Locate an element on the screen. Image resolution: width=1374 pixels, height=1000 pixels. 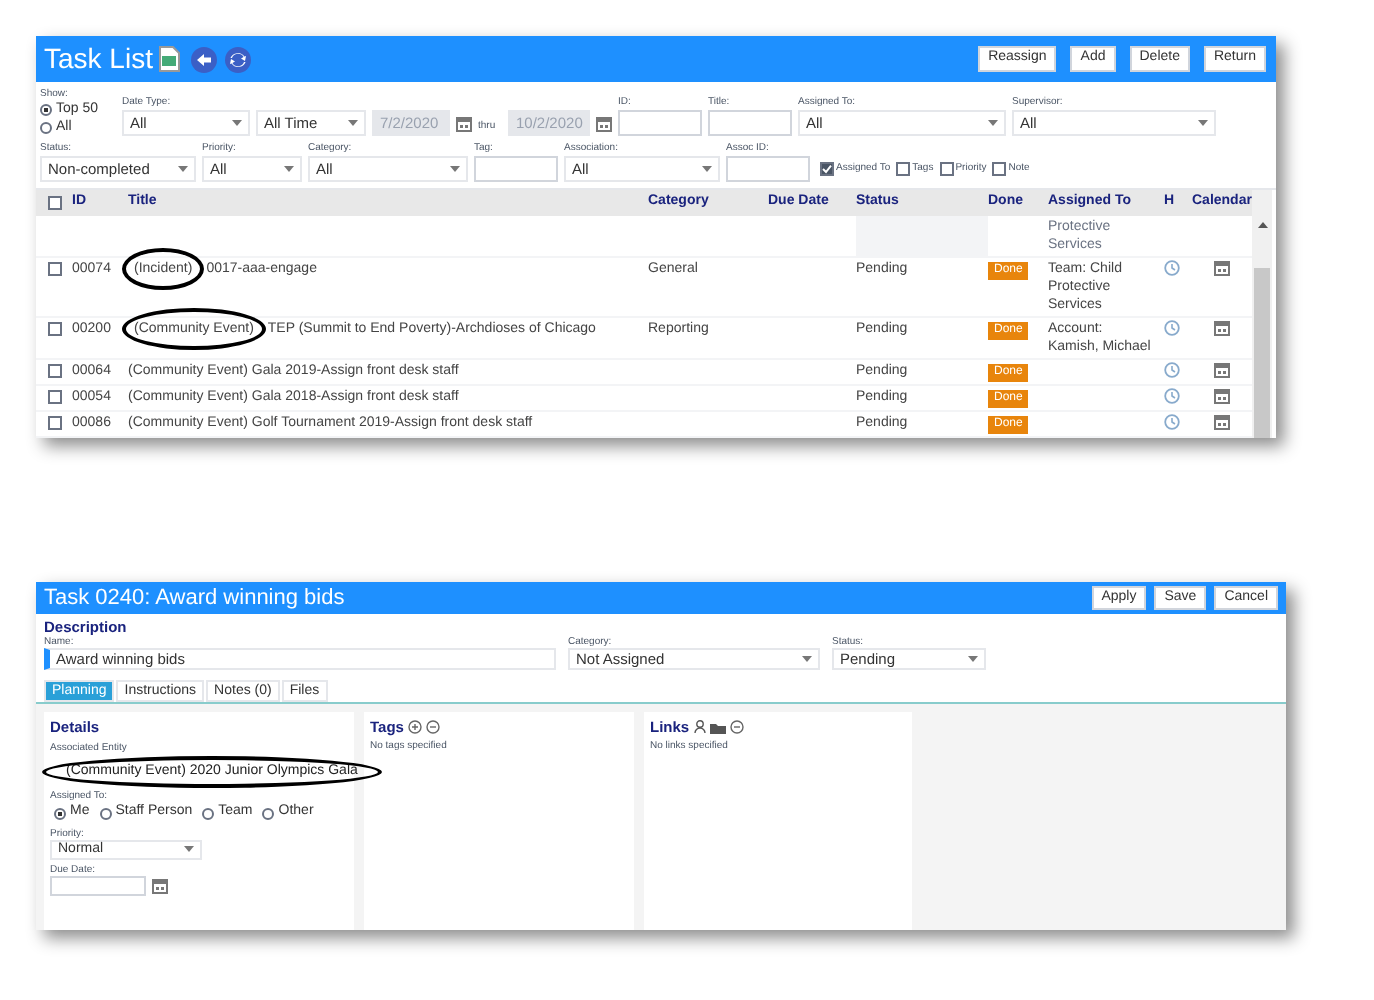
refresh-icon is located at coordinates (238, 59).